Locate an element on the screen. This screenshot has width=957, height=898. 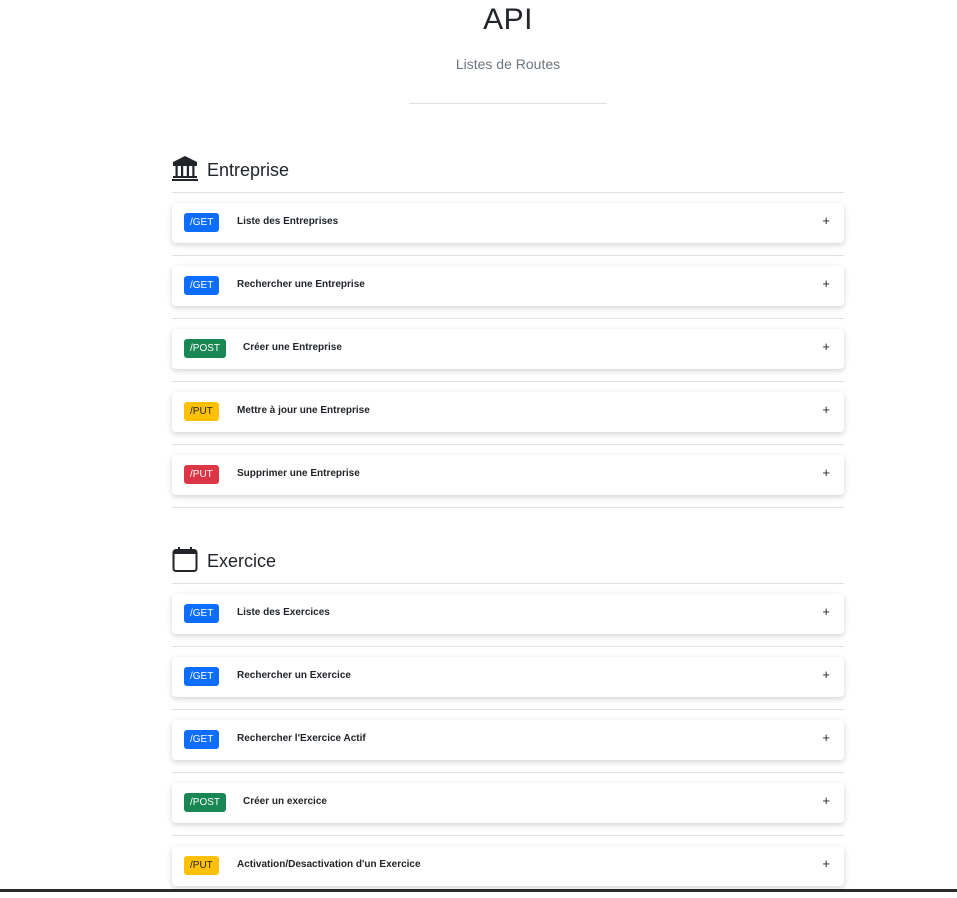
route-row: /PUT Supprimer une Entreprise + is located at coordinates (508, 476).